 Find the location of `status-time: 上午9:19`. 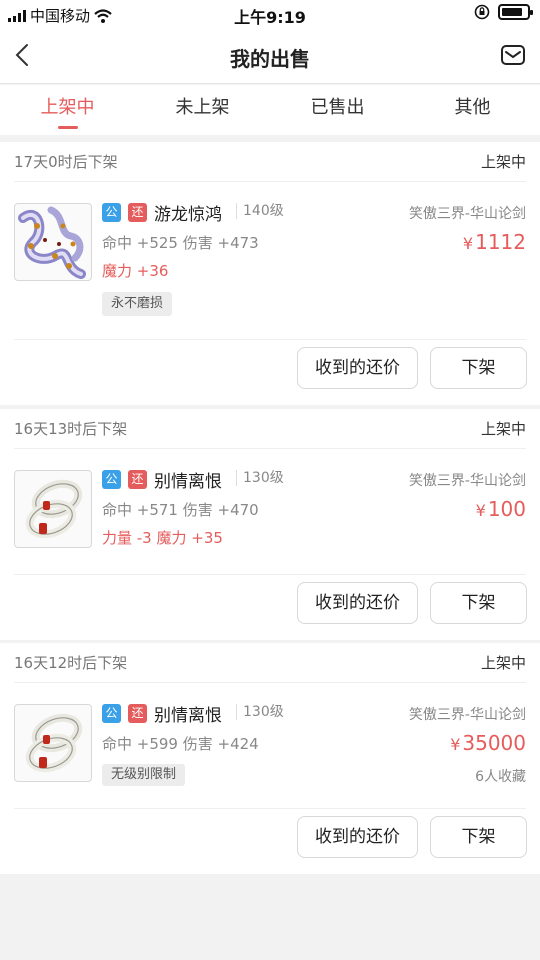

status-time: 上午9:19 is located at coordinates (270, 17).